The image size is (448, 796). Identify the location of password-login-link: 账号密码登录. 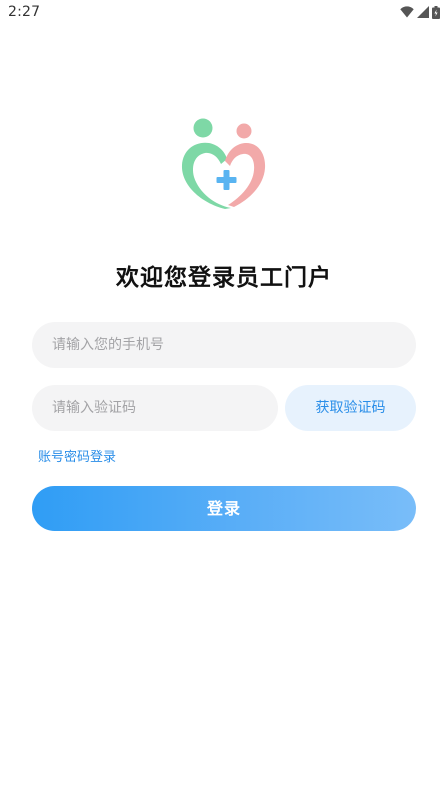
(77, 455).